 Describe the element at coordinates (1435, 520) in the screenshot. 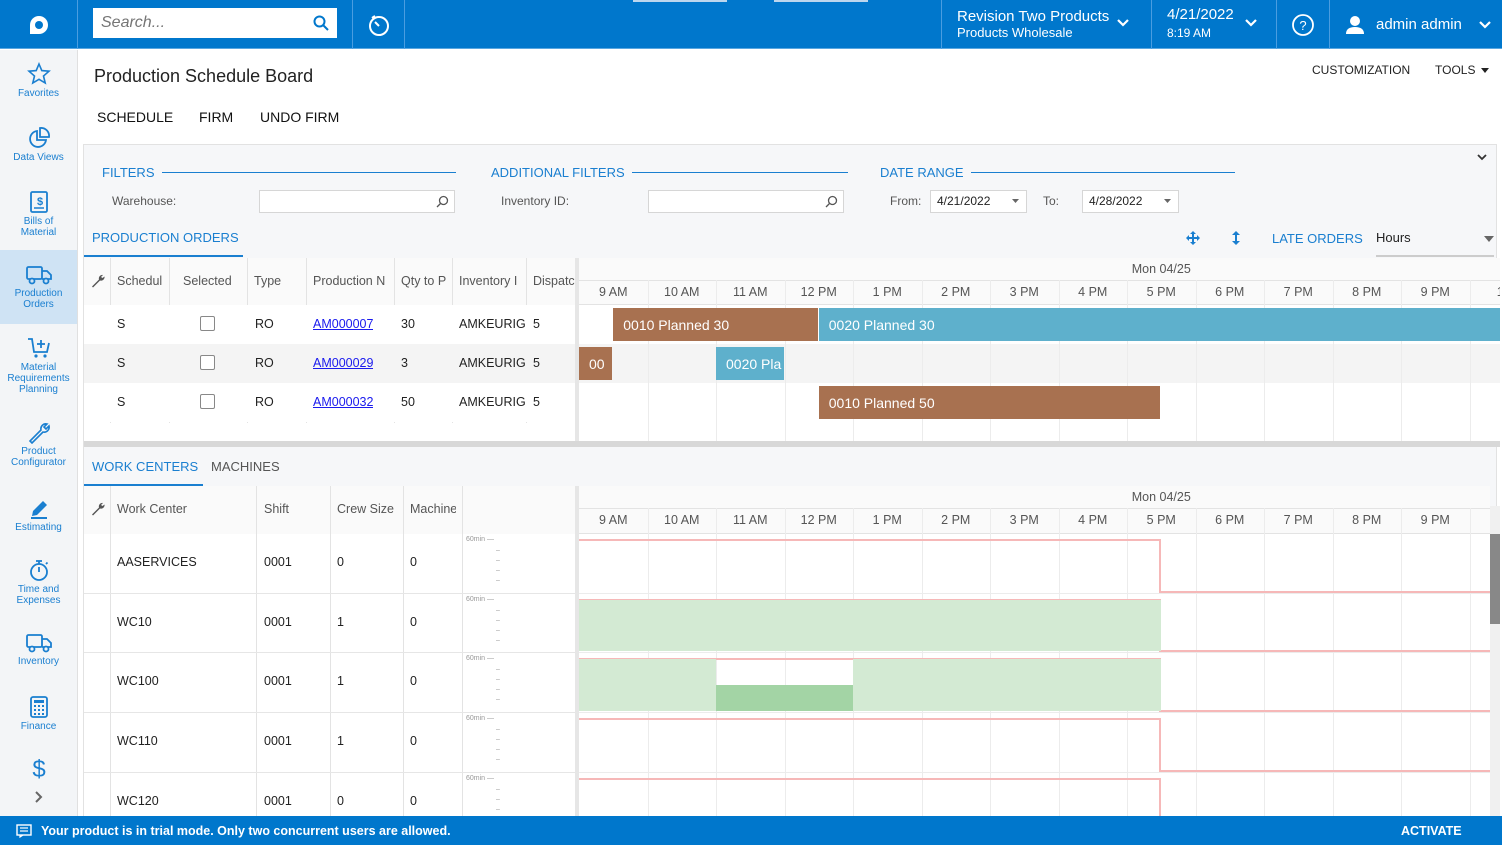

I see `hour-tick-label: 9 PM` at that location.